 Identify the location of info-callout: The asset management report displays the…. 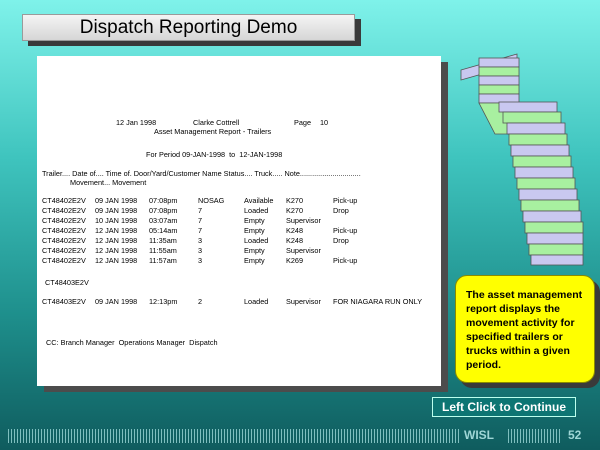
(525, 329).